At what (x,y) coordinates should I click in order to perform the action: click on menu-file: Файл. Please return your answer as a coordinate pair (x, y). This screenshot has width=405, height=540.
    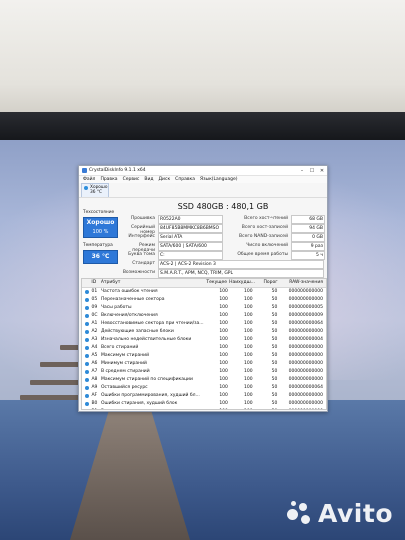
    Looking at the image, I should click on (89, 179).